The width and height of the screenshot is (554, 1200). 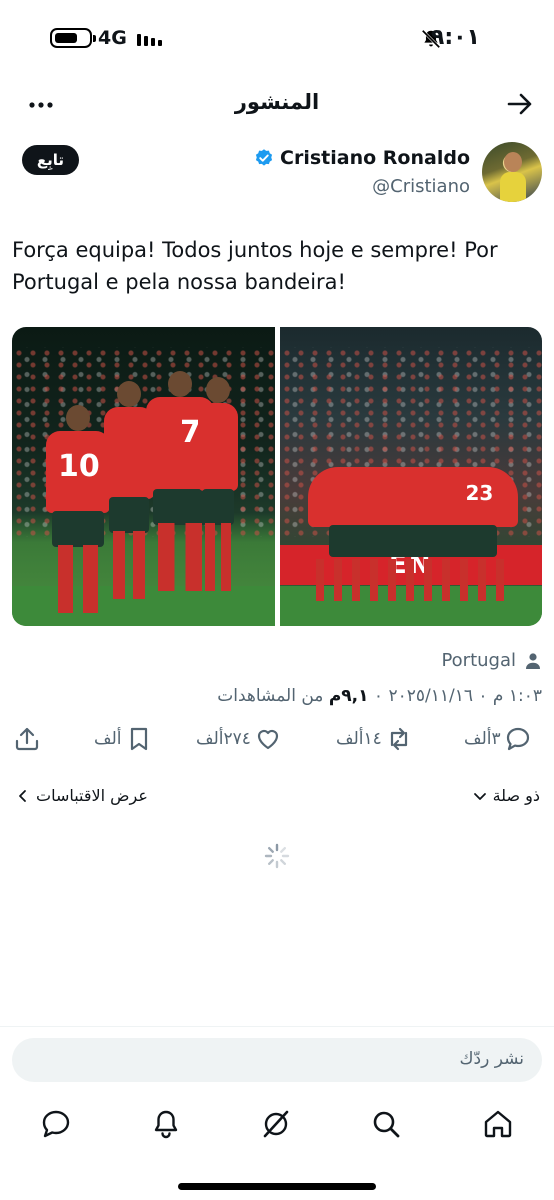 What do you see at coordinates (166, 1124) in the screenshot?
I see `notifications-icon` at bounding box center [166, 1124].